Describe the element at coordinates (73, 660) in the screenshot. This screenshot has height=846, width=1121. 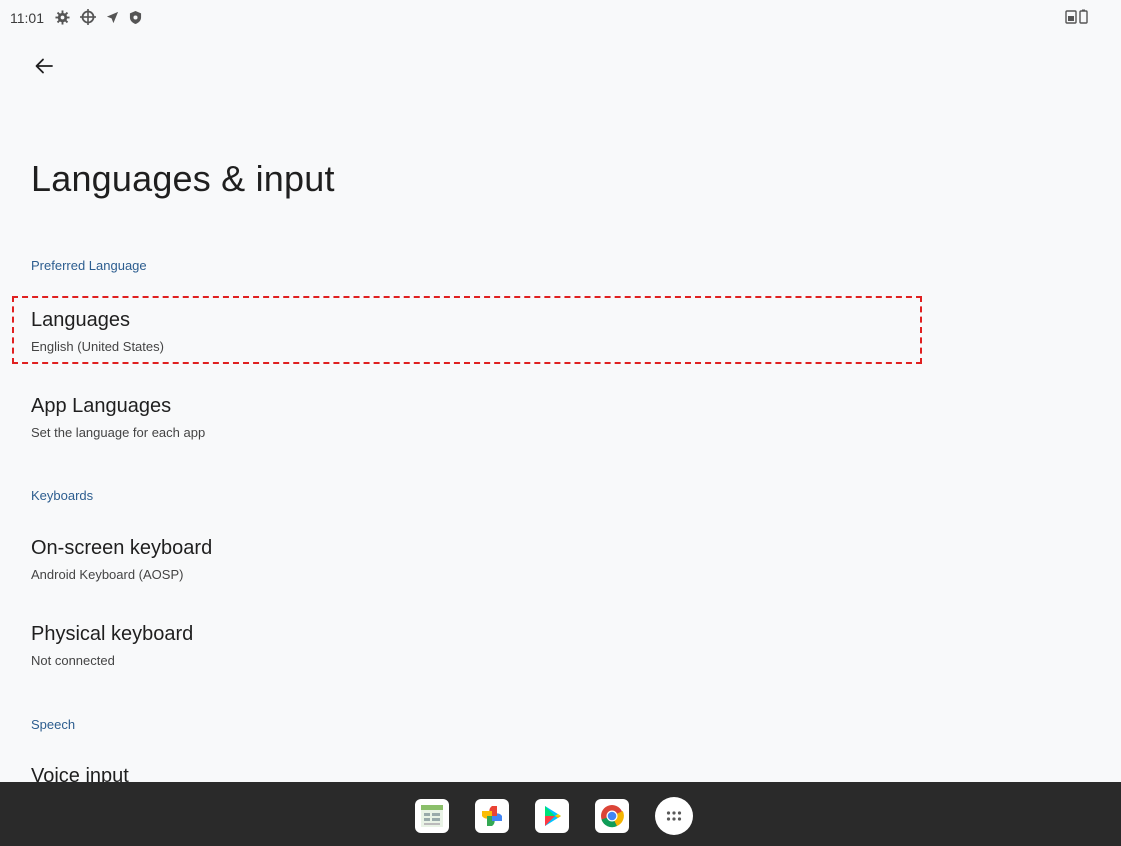
I see `item-subtitle: Not connected` at that location.